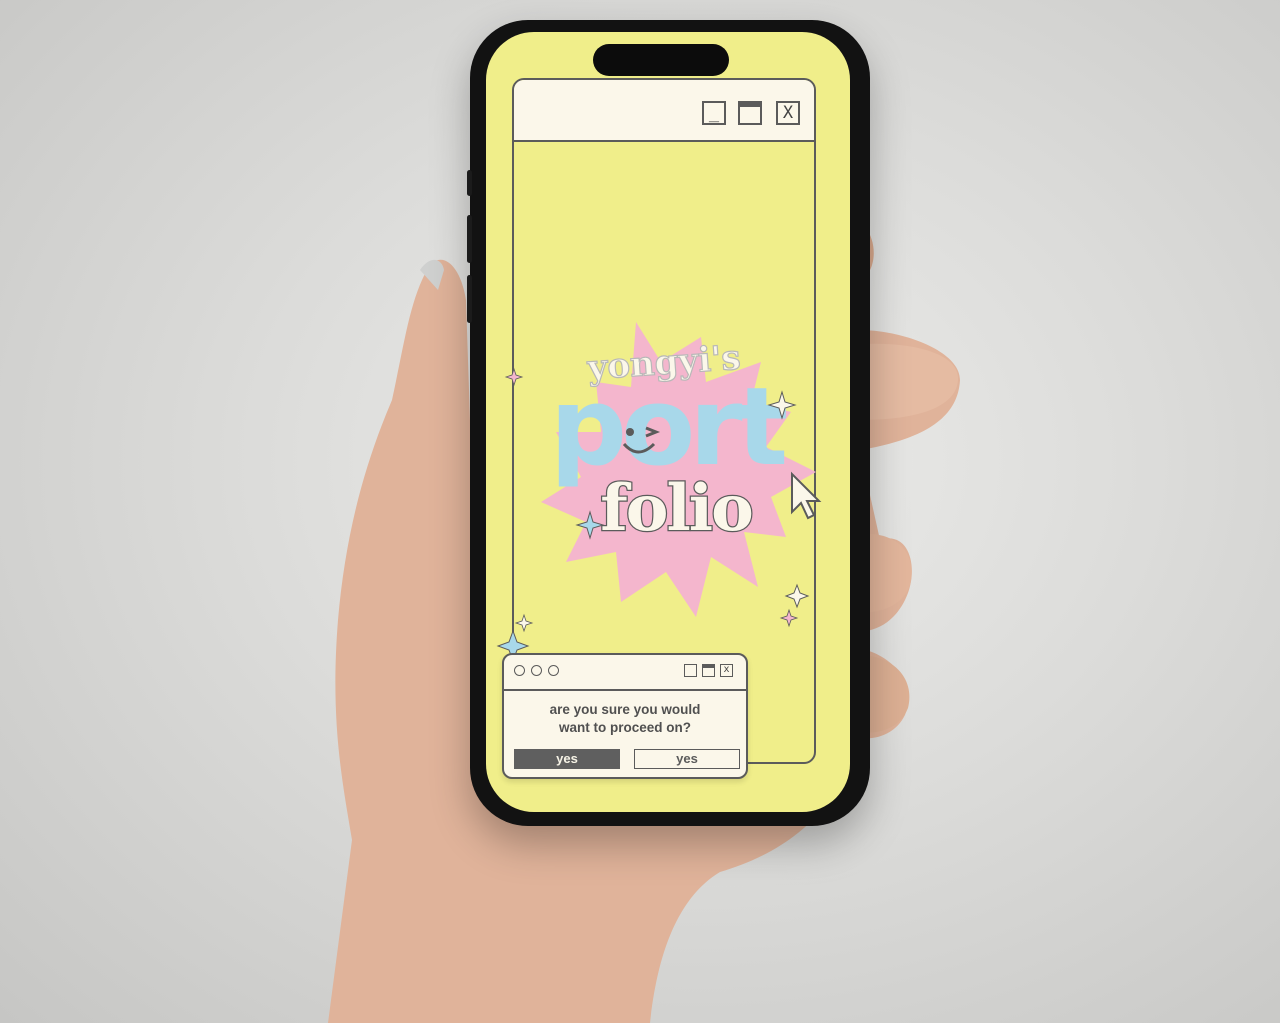  I want to click on dialog-maximize-icon, so click(708, 670).